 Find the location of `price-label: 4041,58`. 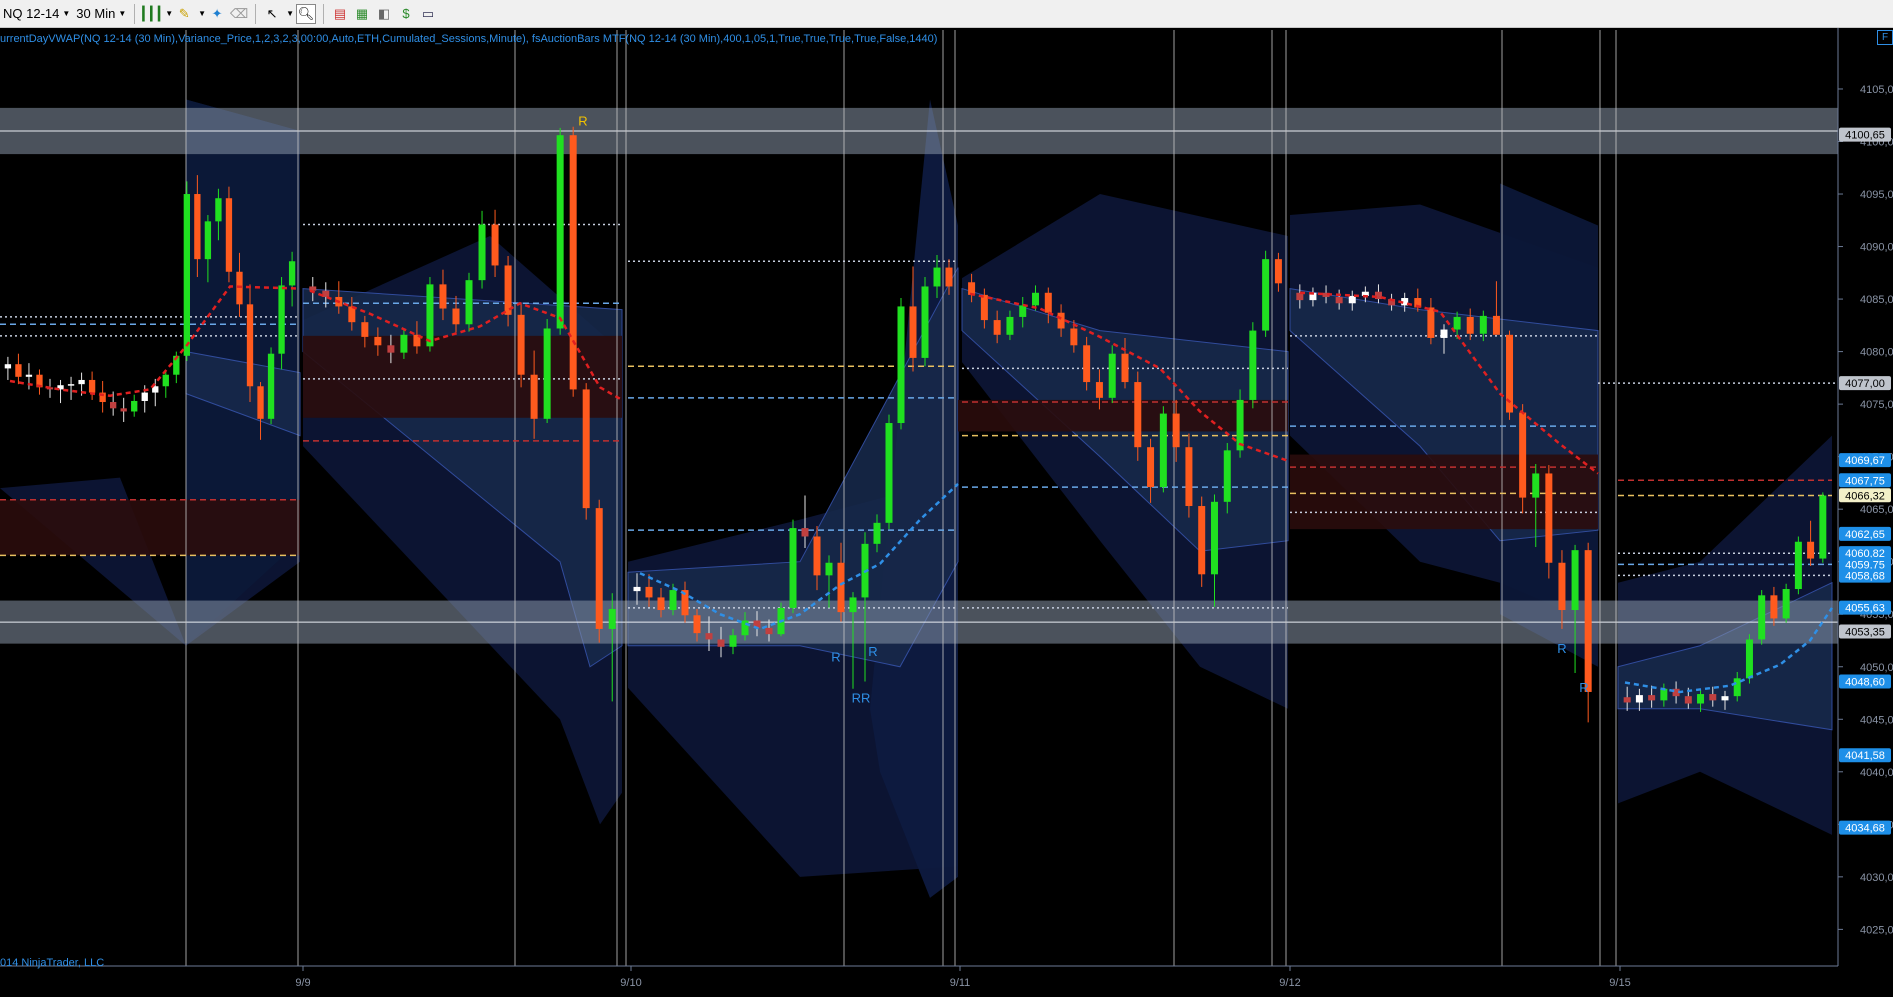

price-label: 4041,58 is located at coordinates (1865, 756).